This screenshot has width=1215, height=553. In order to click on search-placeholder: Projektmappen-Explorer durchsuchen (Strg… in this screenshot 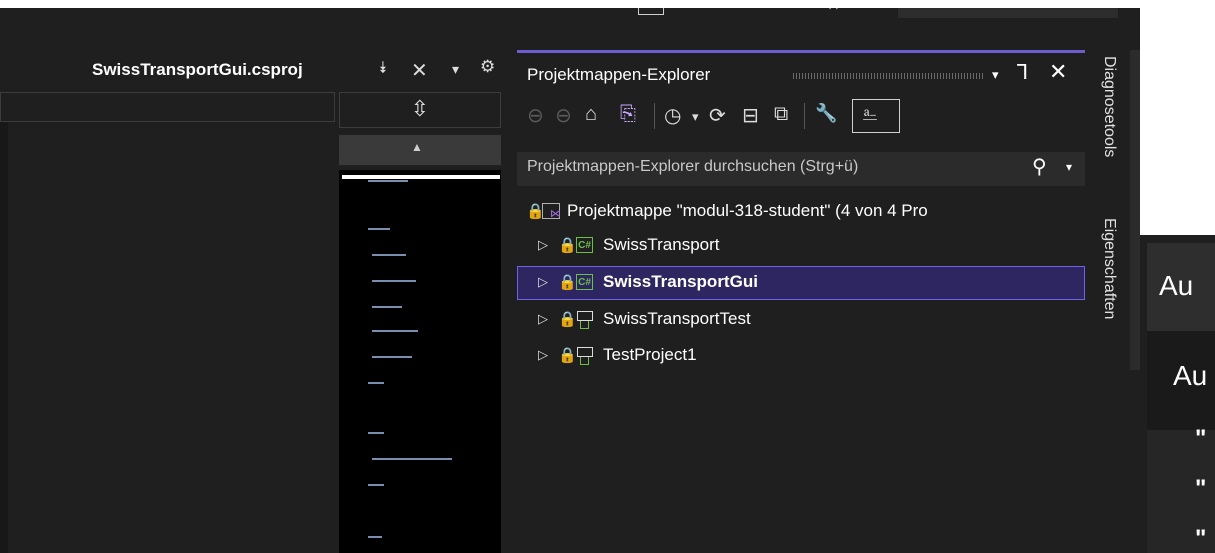, I will do `click(692, 167)`.